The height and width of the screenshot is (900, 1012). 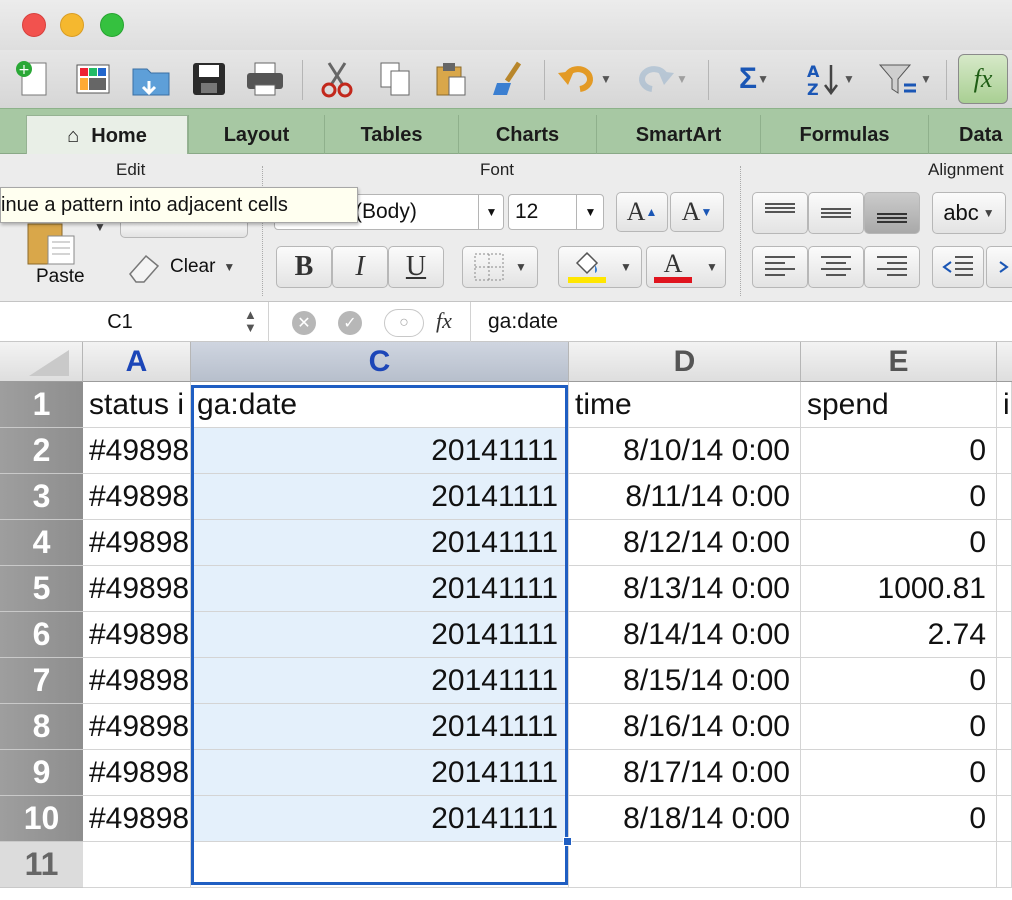 What do you see at coordinates (41, 589) in the screenshot?
I see `row-header: 5` at bounding box center [41, 589].